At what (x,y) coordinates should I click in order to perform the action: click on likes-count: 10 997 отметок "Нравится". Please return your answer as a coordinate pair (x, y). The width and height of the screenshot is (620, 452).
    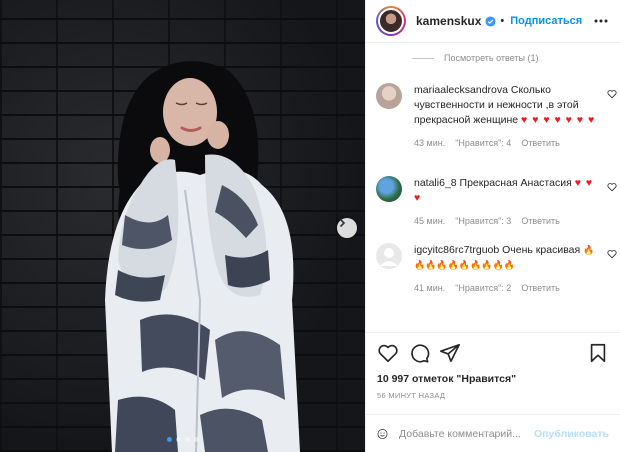
    Looking at the image, I should click on (493, 379).